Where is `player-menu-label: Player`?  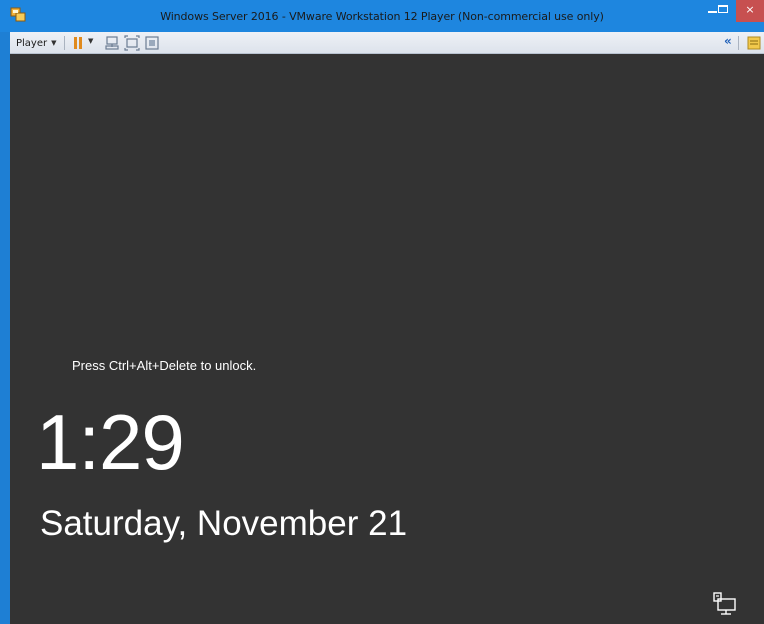 player-menu-label: Player is located at coordinates (32, 43).